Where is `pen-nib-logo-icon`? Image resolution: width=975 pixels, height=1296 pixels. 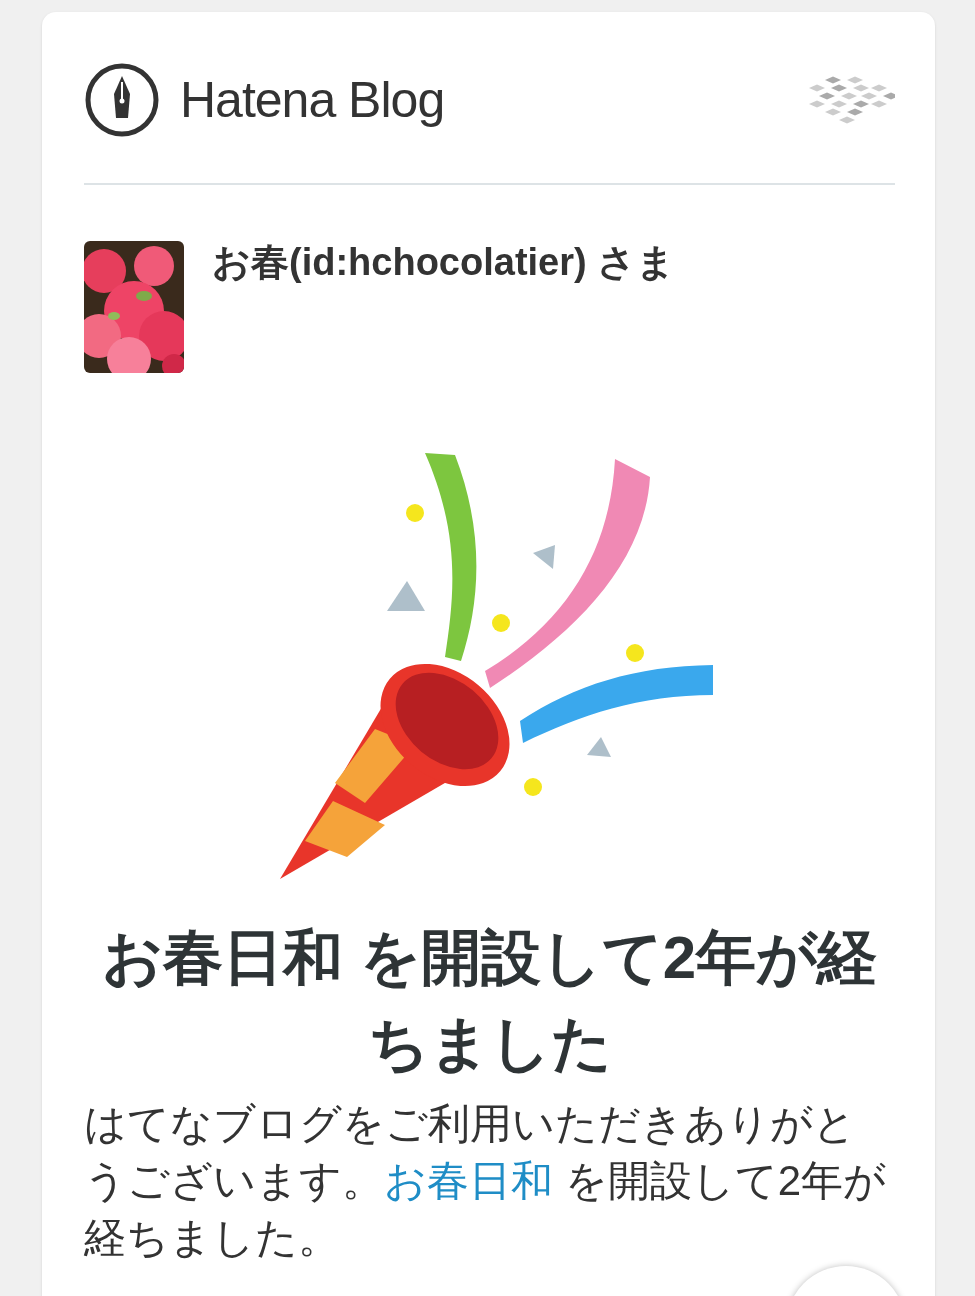
pen-nib-logo-icon is located at coordinates (122, 100).